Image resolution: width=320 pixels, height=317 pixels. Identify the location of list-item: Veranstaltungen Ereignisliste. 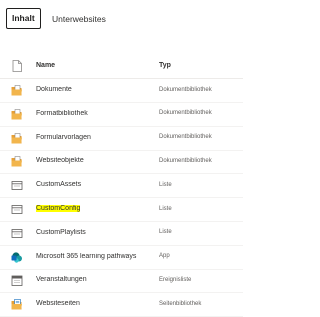
(121, 281).